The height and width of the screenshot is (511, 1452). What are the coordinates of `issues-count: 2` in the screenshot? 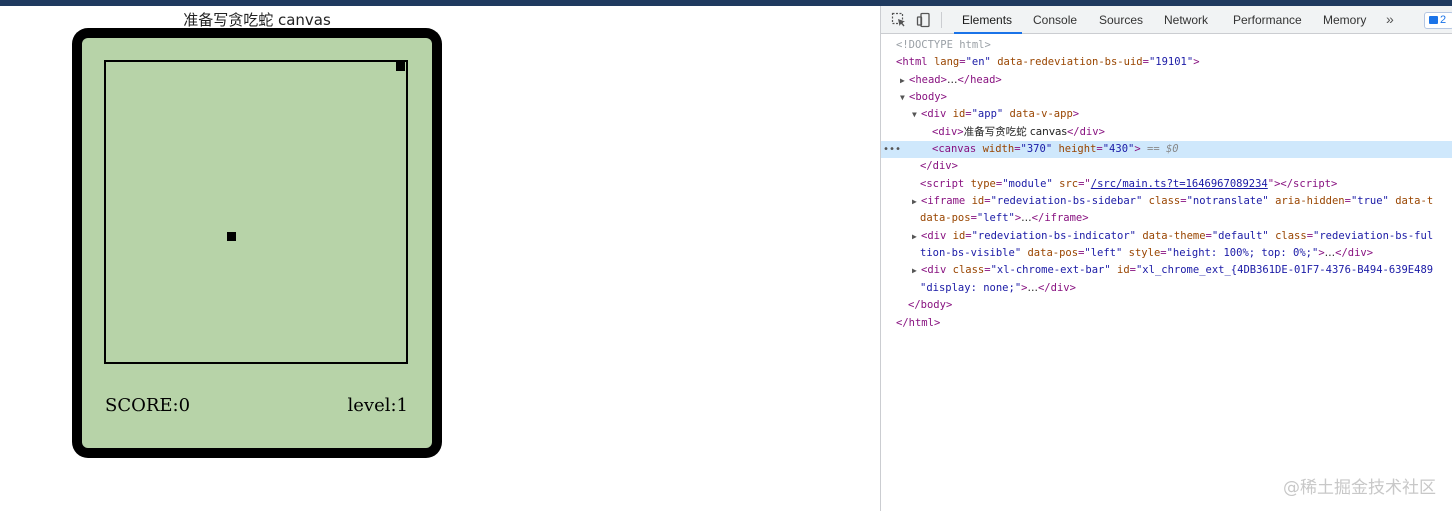 It's located at (1443, 20).